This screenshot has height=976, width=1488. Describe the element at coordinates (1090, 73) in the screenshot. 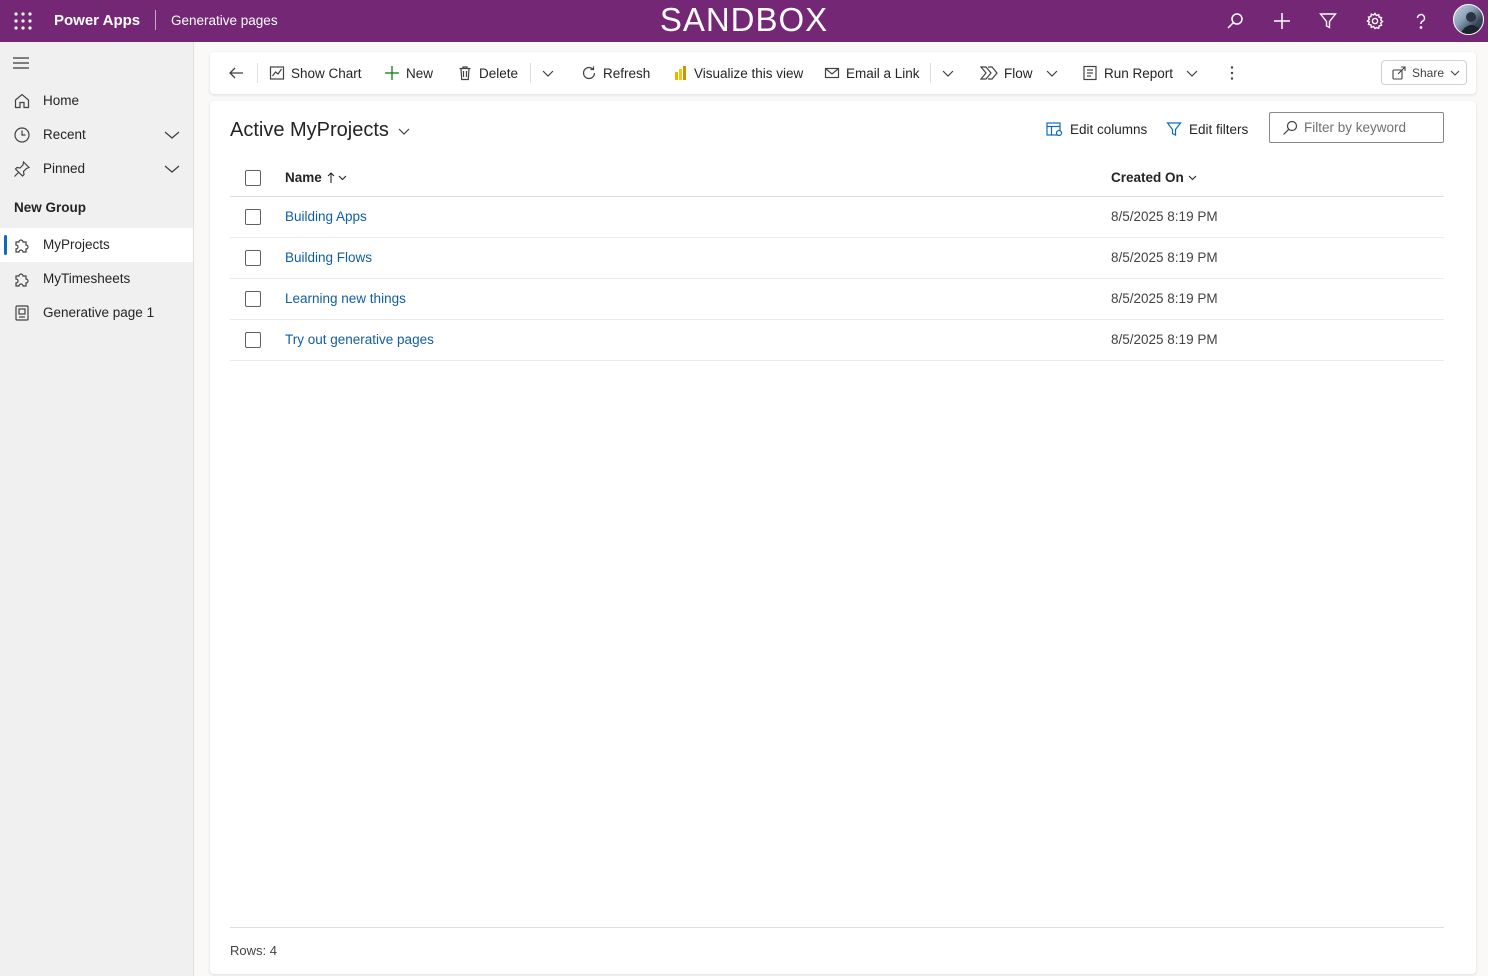

I see `report-icon` at that location.